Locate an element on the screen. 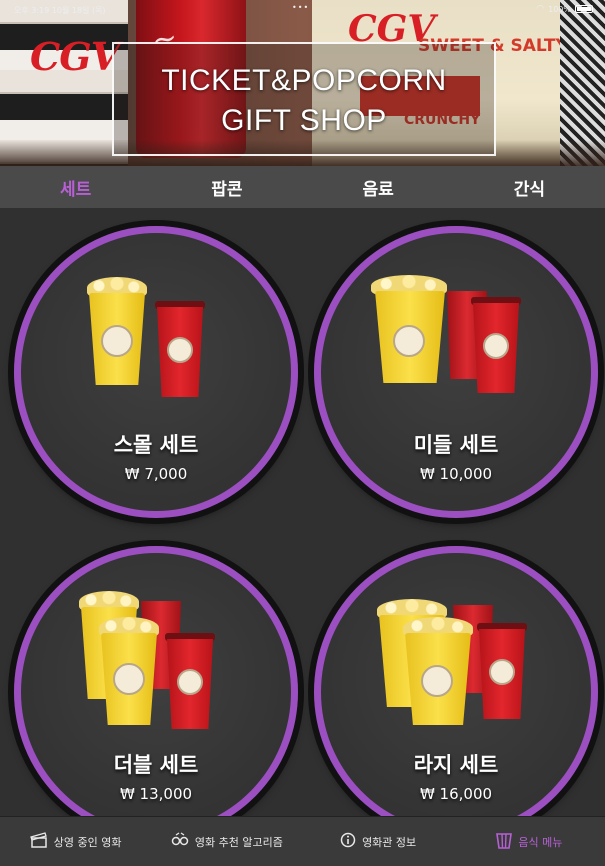  product-price: ₩ 7,000 is located at coordinates (156, 474).